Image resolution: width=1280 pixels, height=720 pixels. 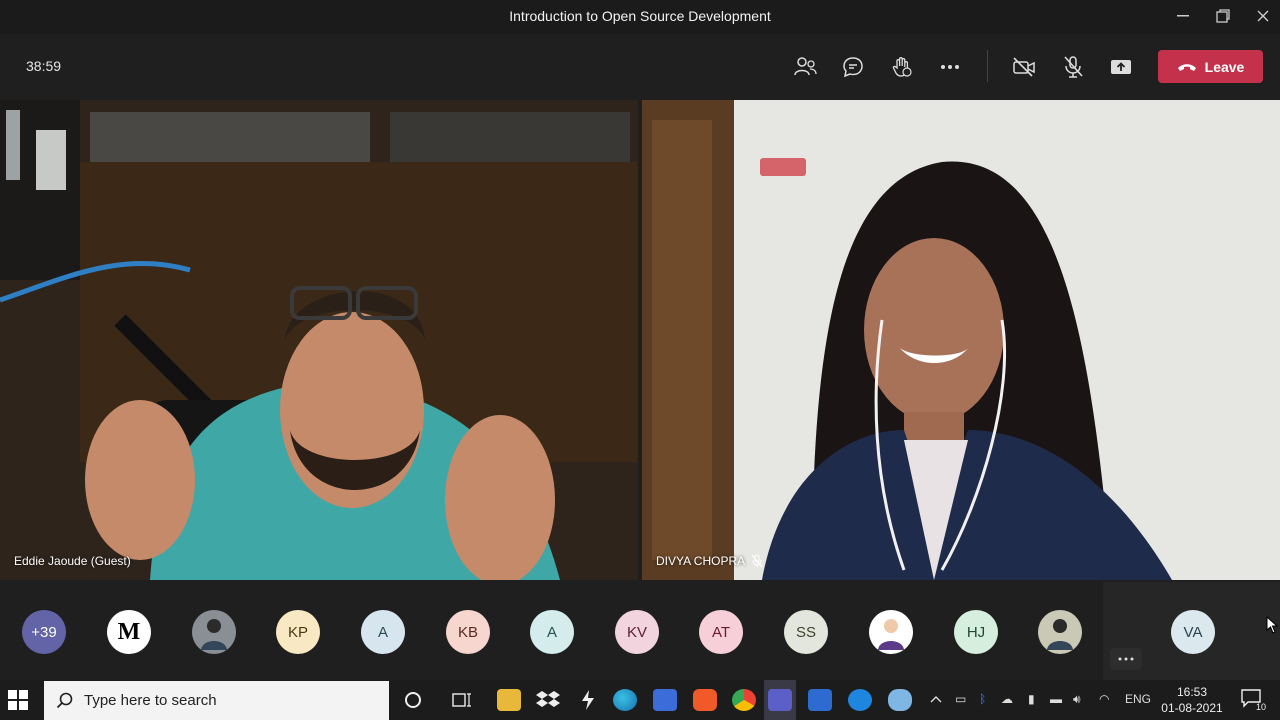 I want to click on hand-icon, so click(x=902, y=67).